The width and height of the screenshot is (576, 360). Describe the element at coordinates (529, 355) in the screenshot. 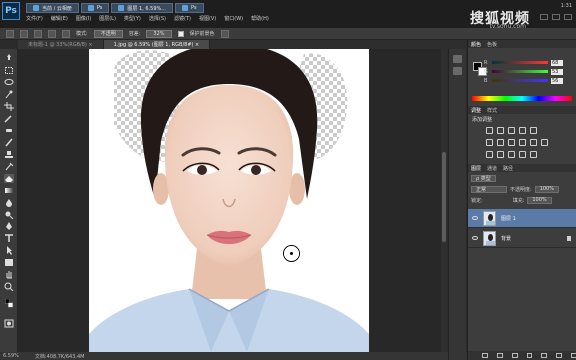

I see `adjustment-layer-icon` at that location.